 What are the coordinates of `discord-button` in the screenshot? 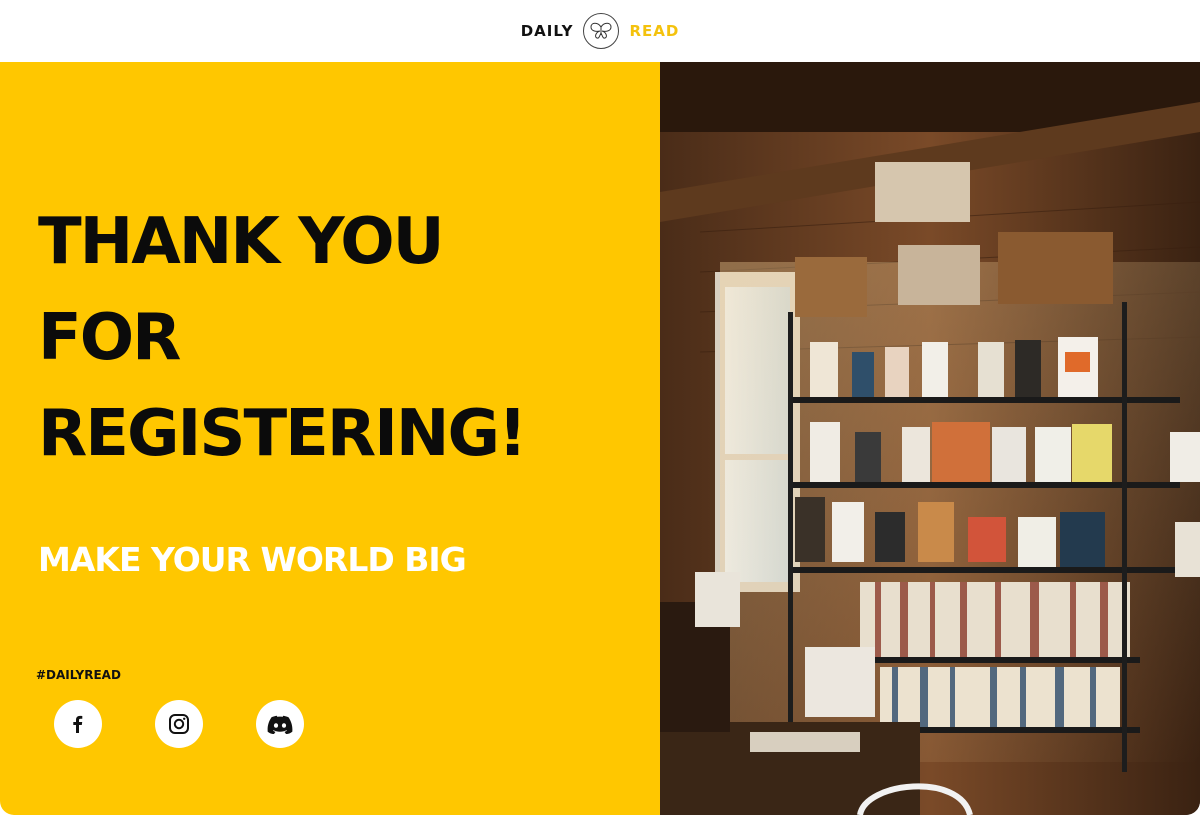 It's located at (280, 724).